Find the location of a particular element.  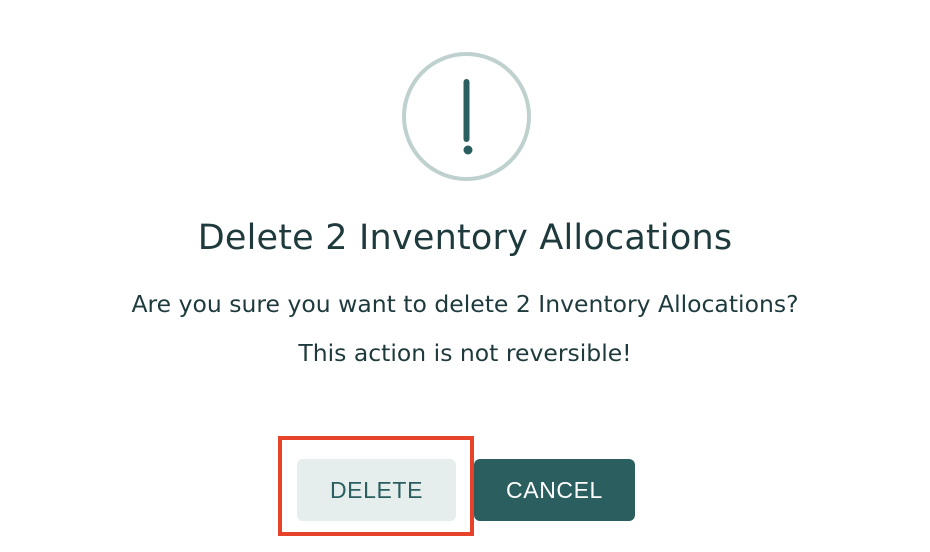

warning-circle is located at coordinates (466, 116).